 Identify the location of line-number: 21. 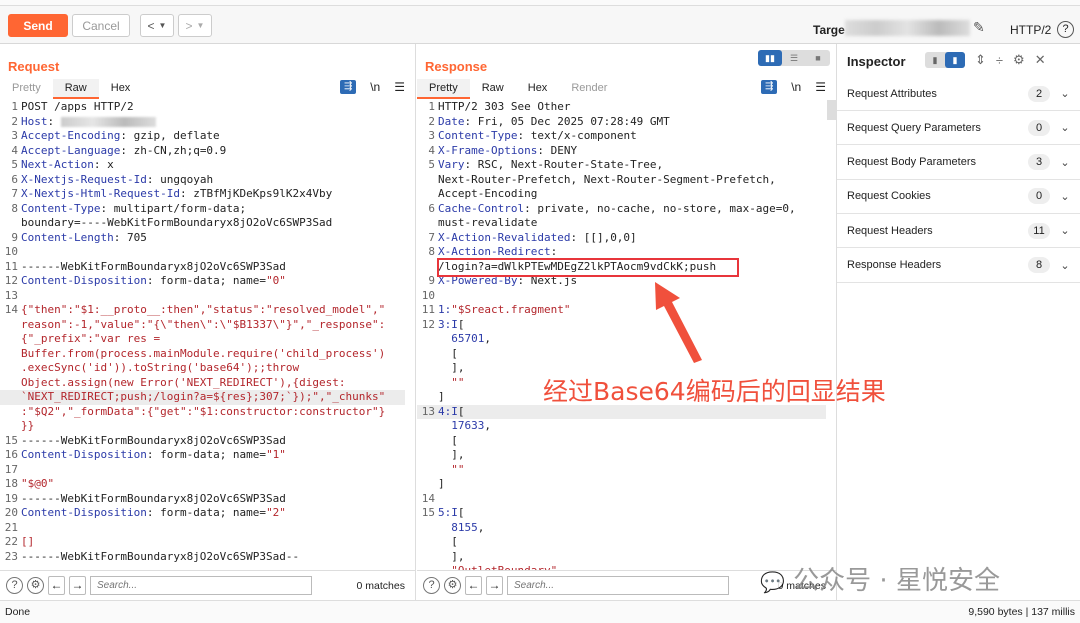
(11, 527).